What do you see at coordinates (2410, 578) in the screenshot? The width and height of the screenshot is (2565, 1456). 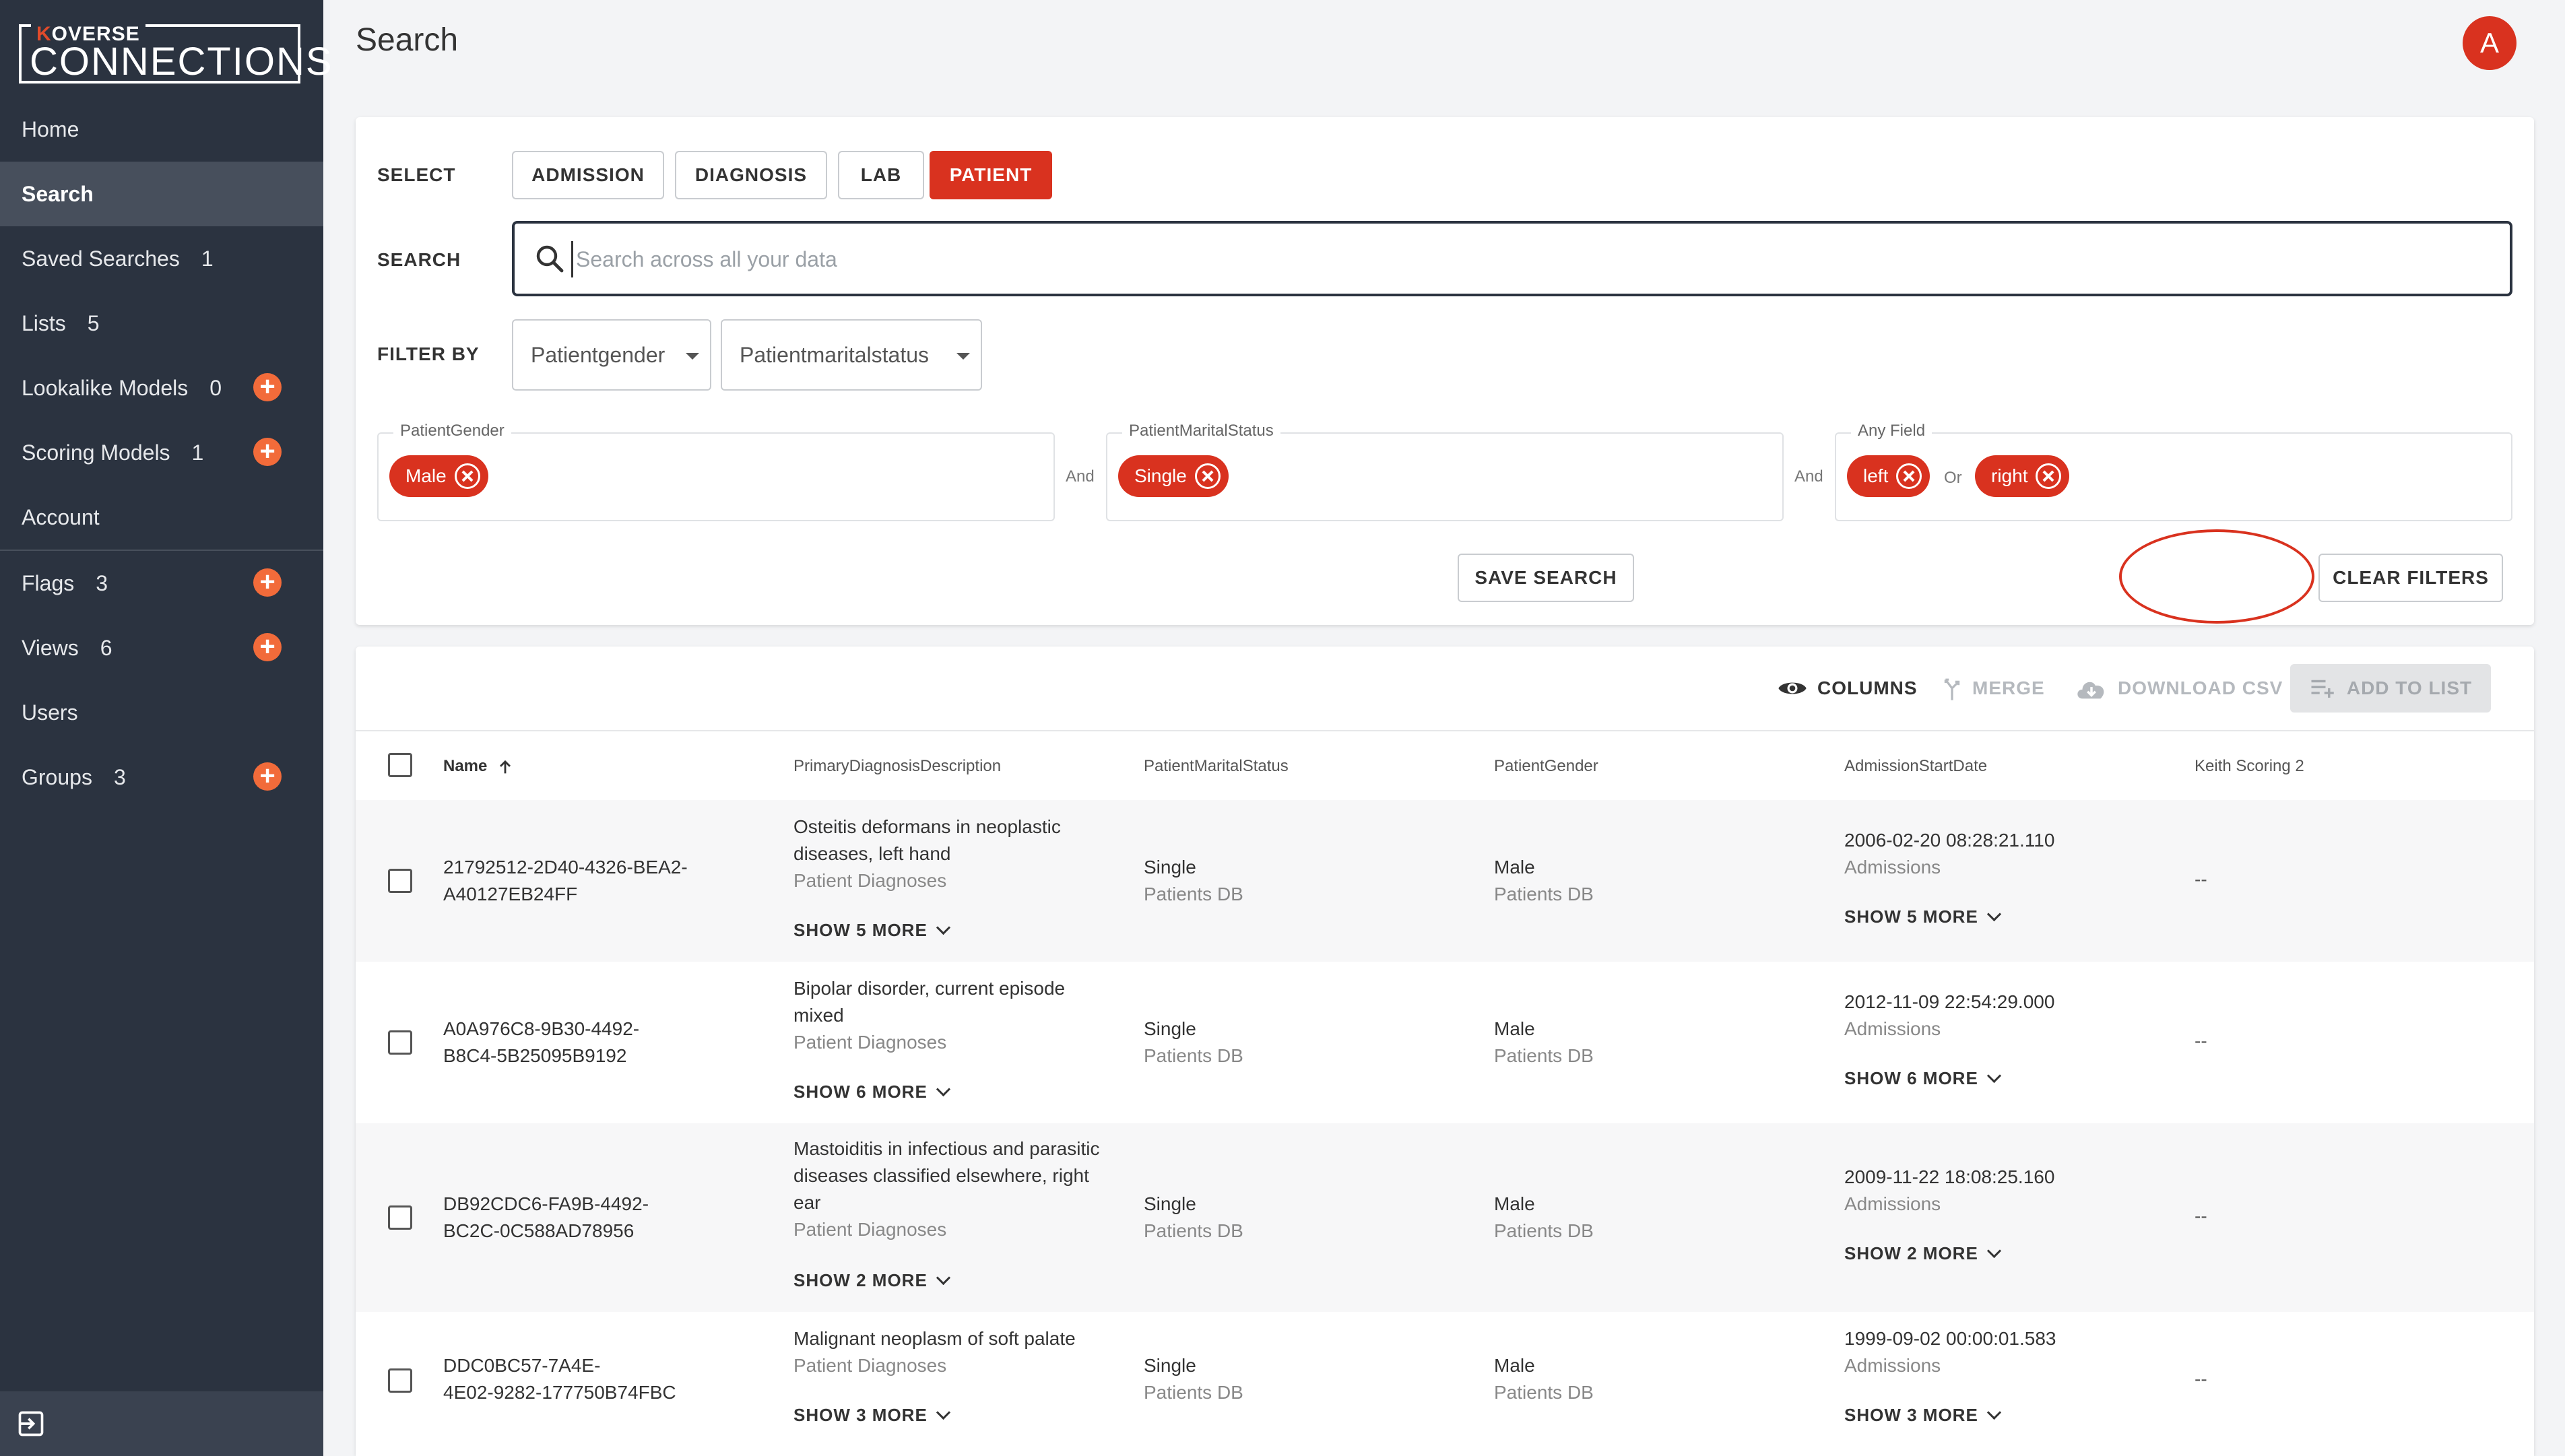 I see `clear-filters-button: CLEAR FILTERS` at bounding box center [2410, 578].